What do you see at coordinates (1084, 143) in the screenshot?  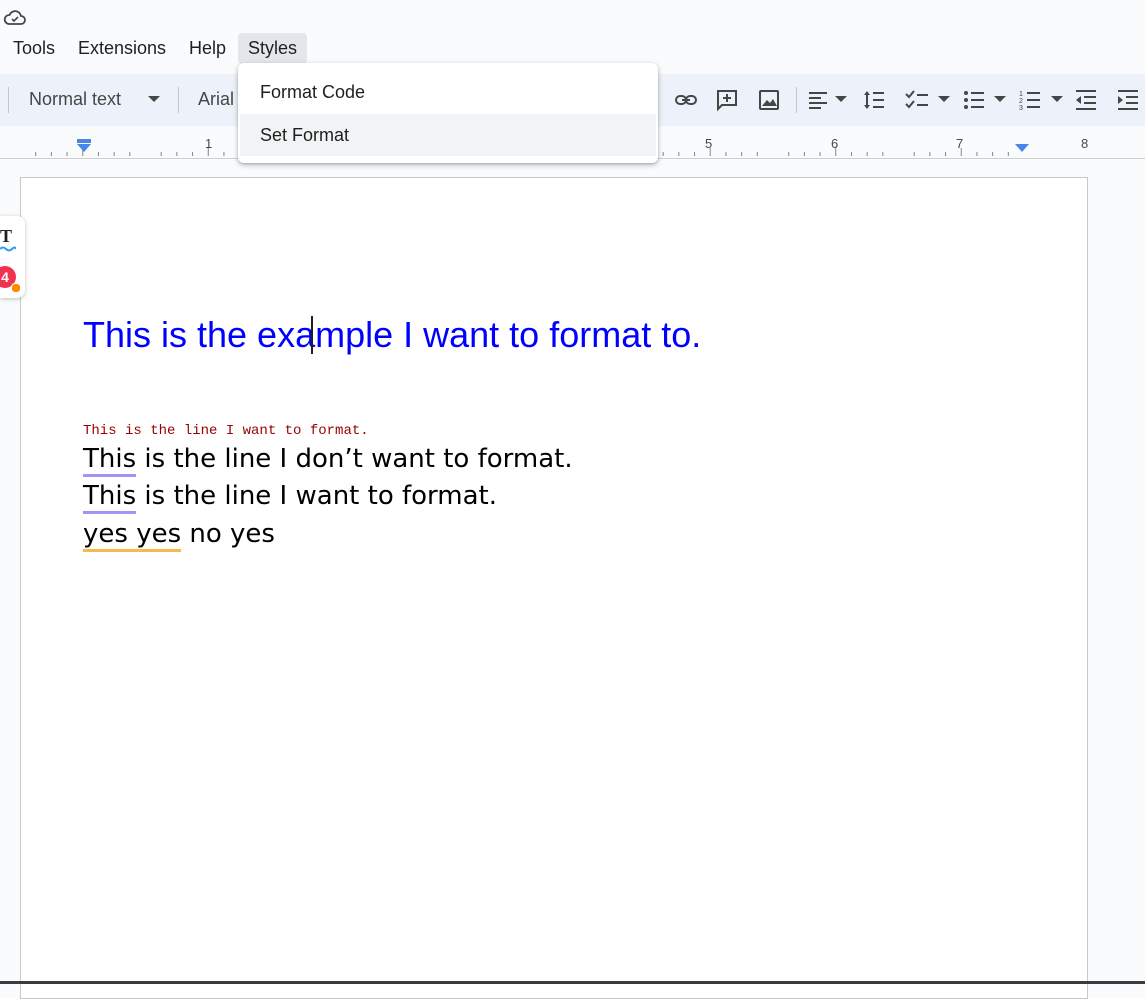 I see `ruler-number: 8` at bounding box center [1084, 143].